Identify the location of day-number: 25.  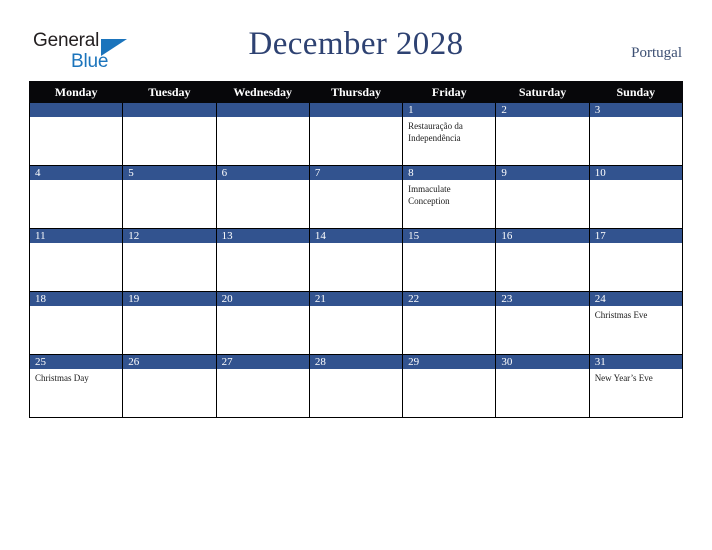
(76, 362).